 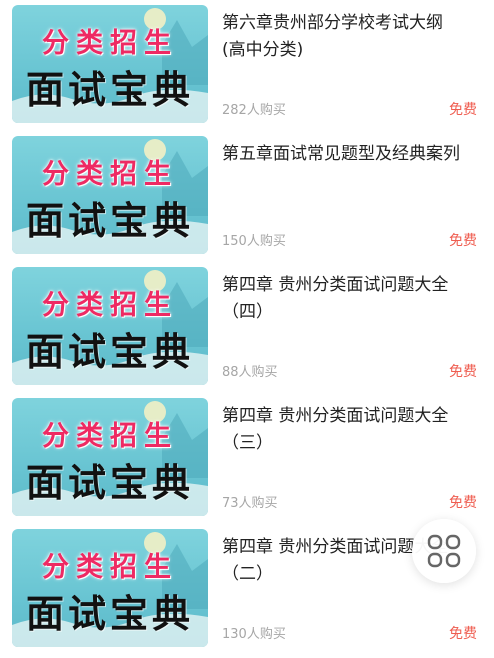 What do you see at coordinates (350, 37) in the screenshot?
I see `course-title: 第六章贵州部分学校考试大纲 (高中分类)` at bounding box center [350, 37].